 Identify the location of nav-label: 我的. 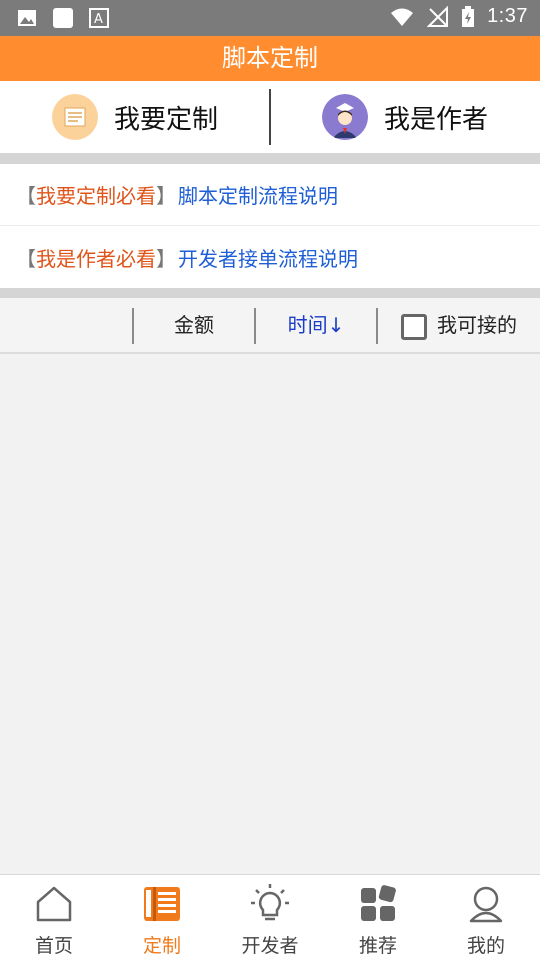
(485, 946).